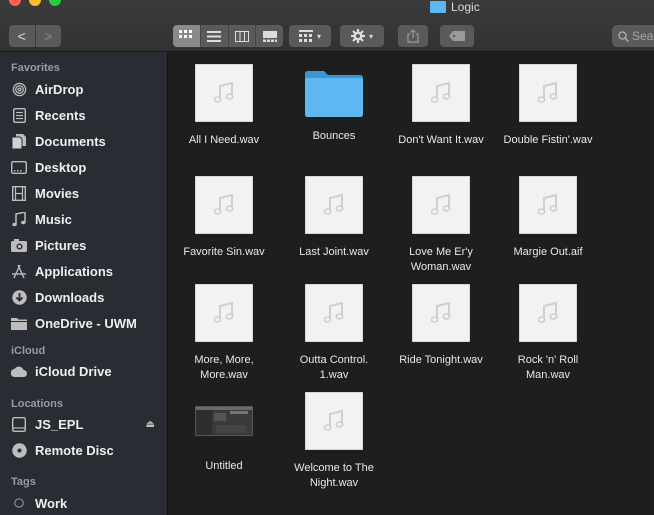  Describe the element at coordinates (370, 36) in the screenshot. I see `chevron-down-icon: ▾` at that location.